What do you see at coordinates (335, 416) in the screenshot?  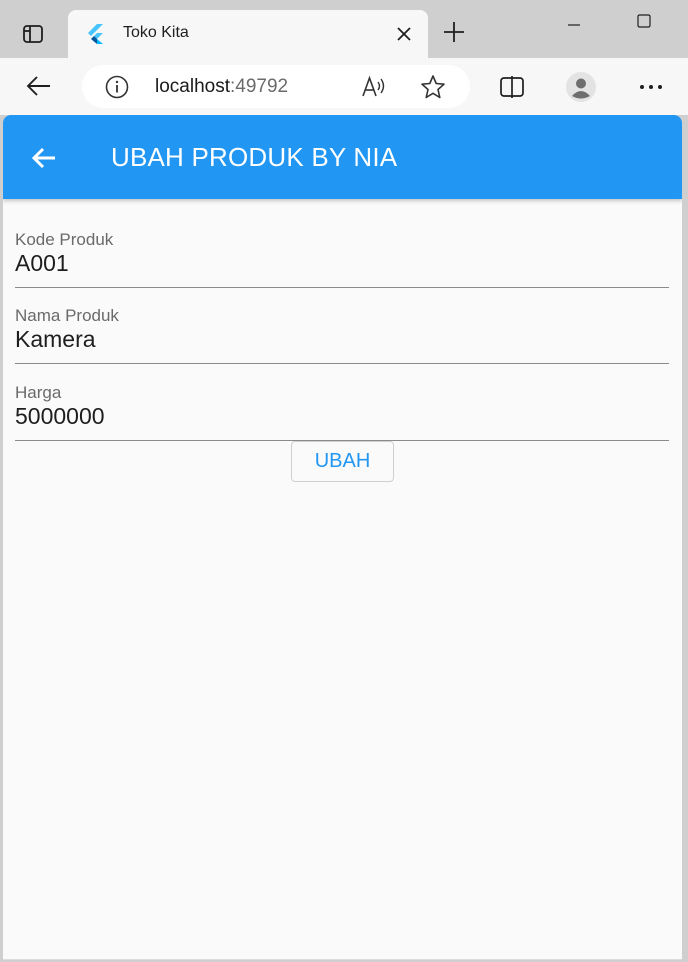 I see `harga-input` at bounding box center [335, 416].